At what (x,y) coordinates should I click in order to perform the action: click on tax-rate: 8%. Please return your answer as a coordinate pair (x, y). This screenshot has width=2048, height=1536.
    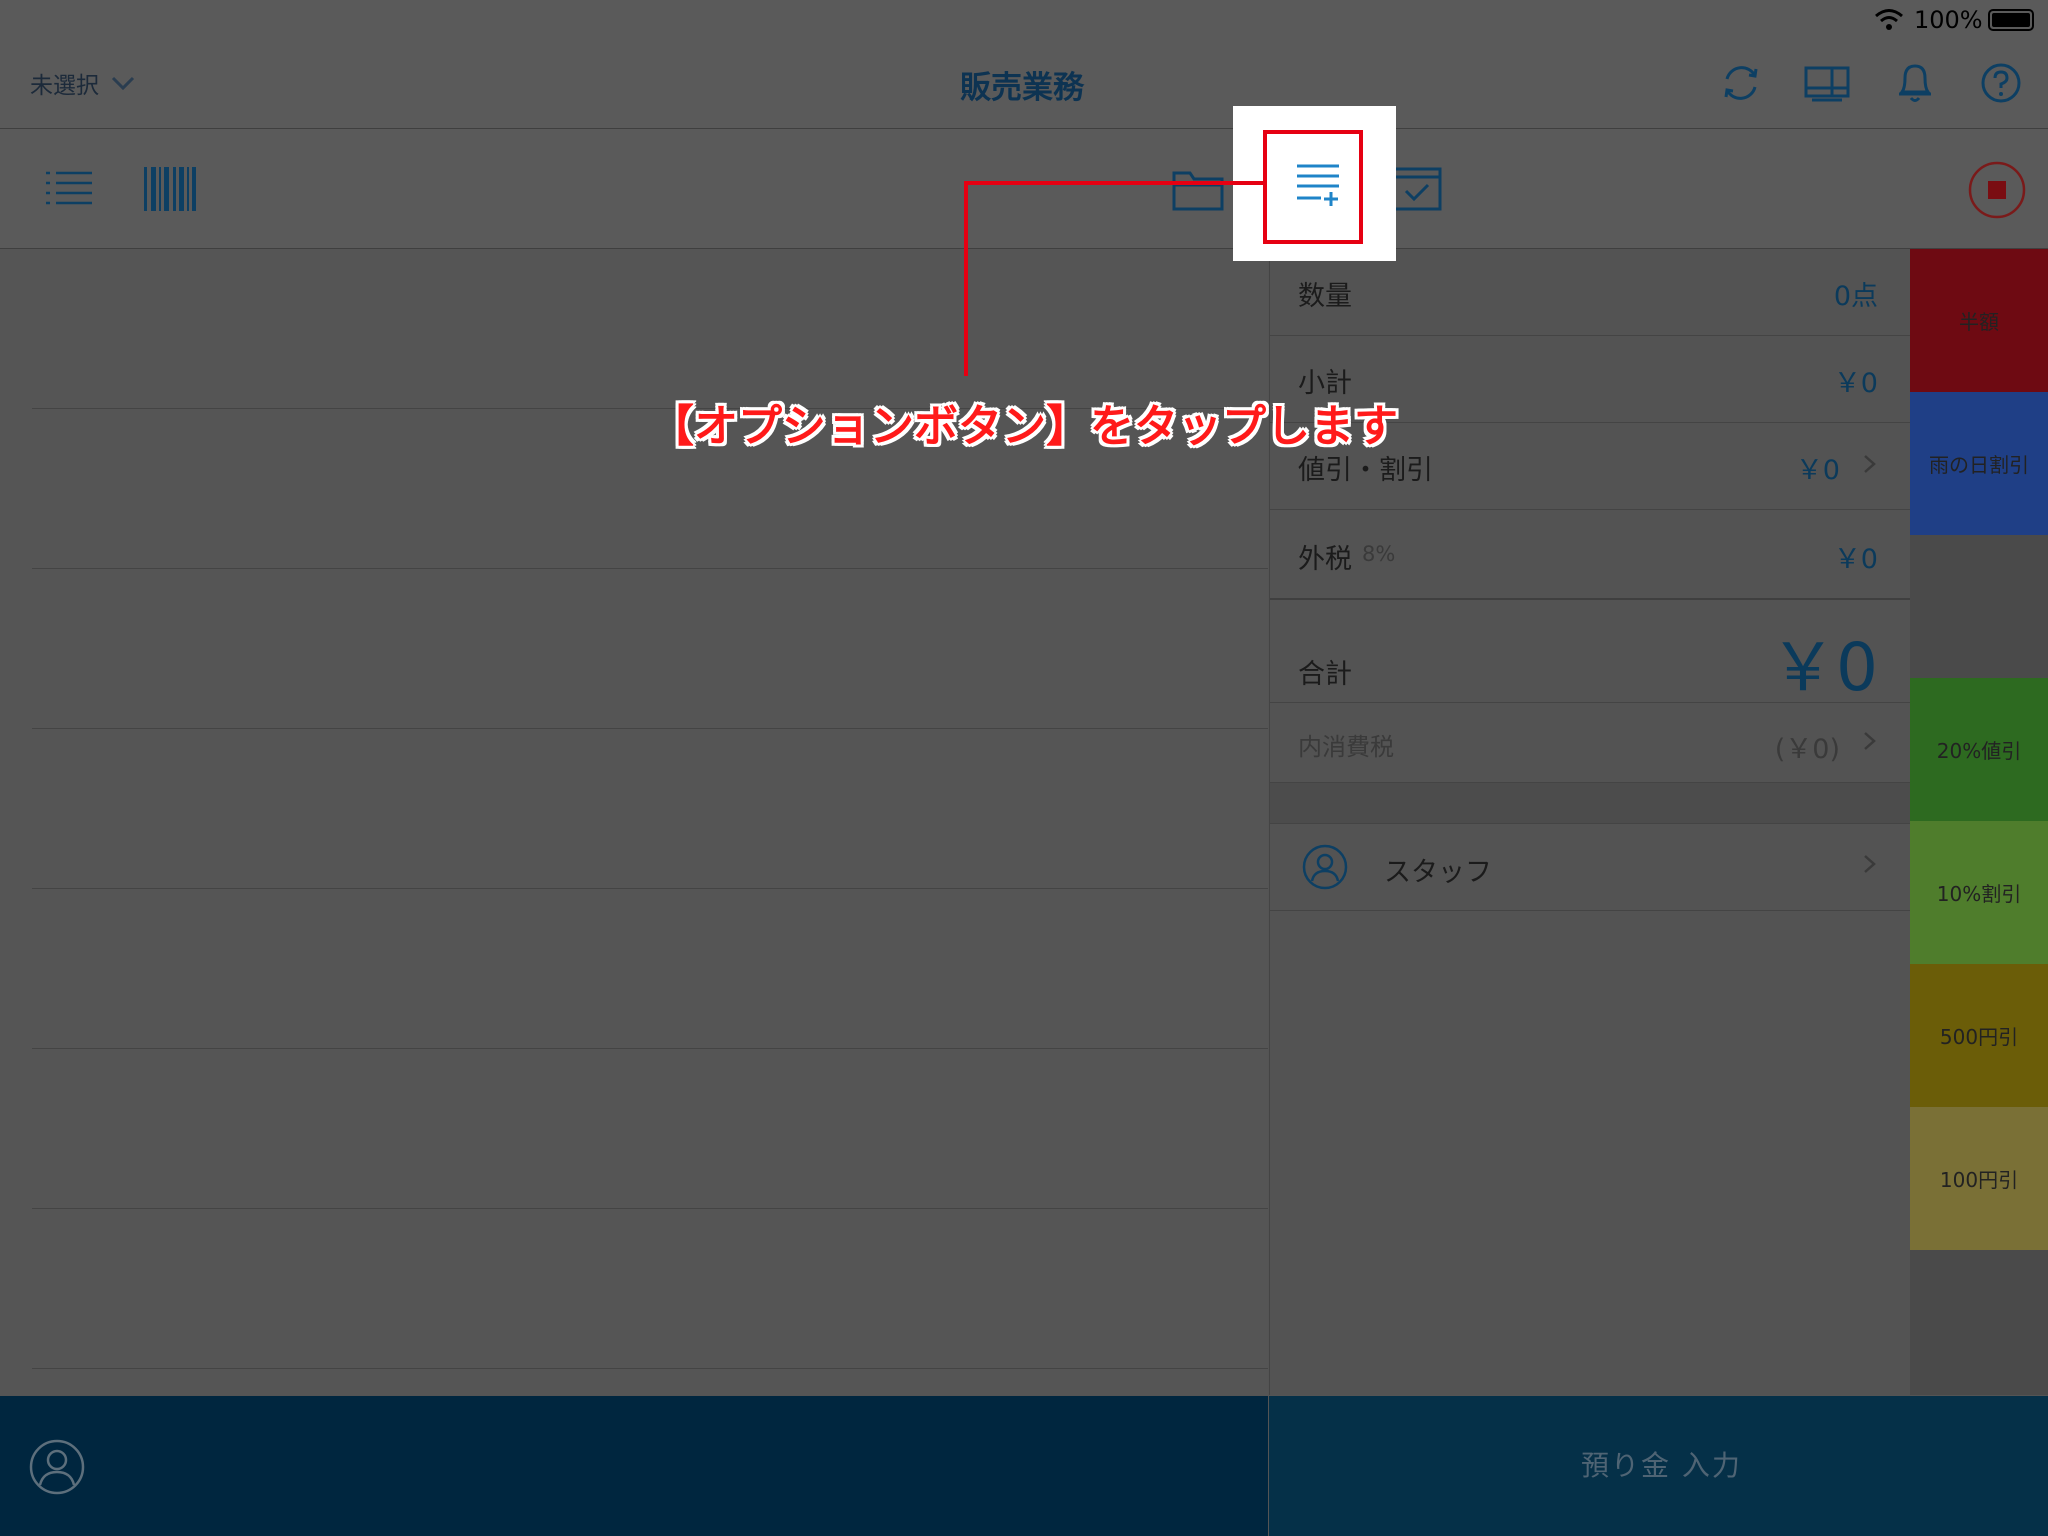
    Looking at the image, I should click on (1379, 554).